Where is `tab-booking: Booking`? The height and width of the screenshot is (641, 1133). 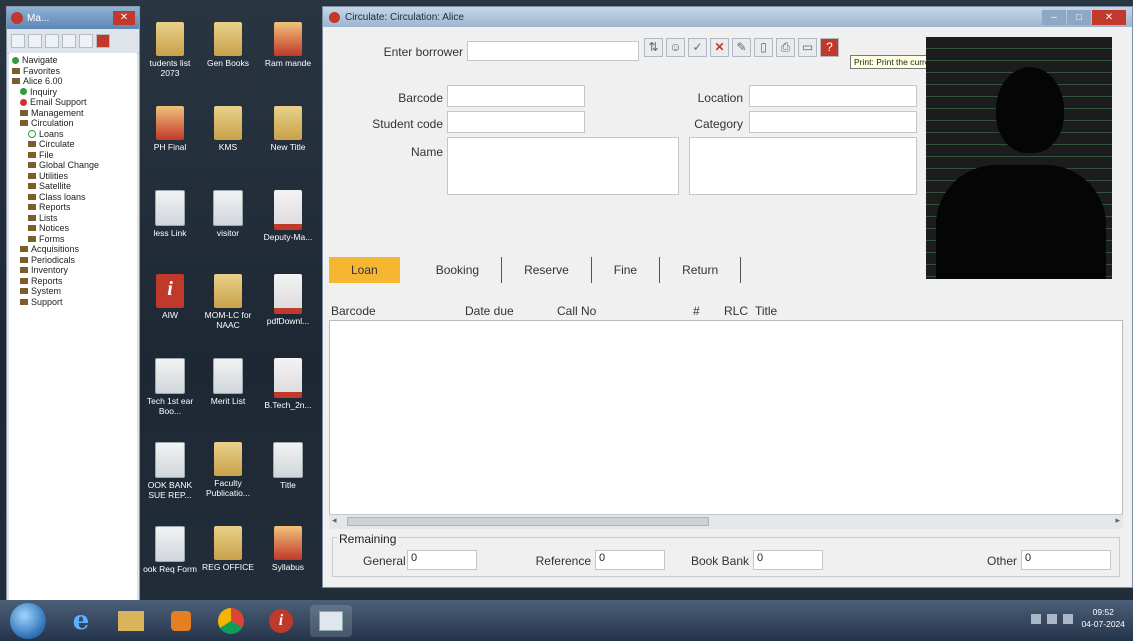 tab-booking: Booking is located at coordinates (458, 270).